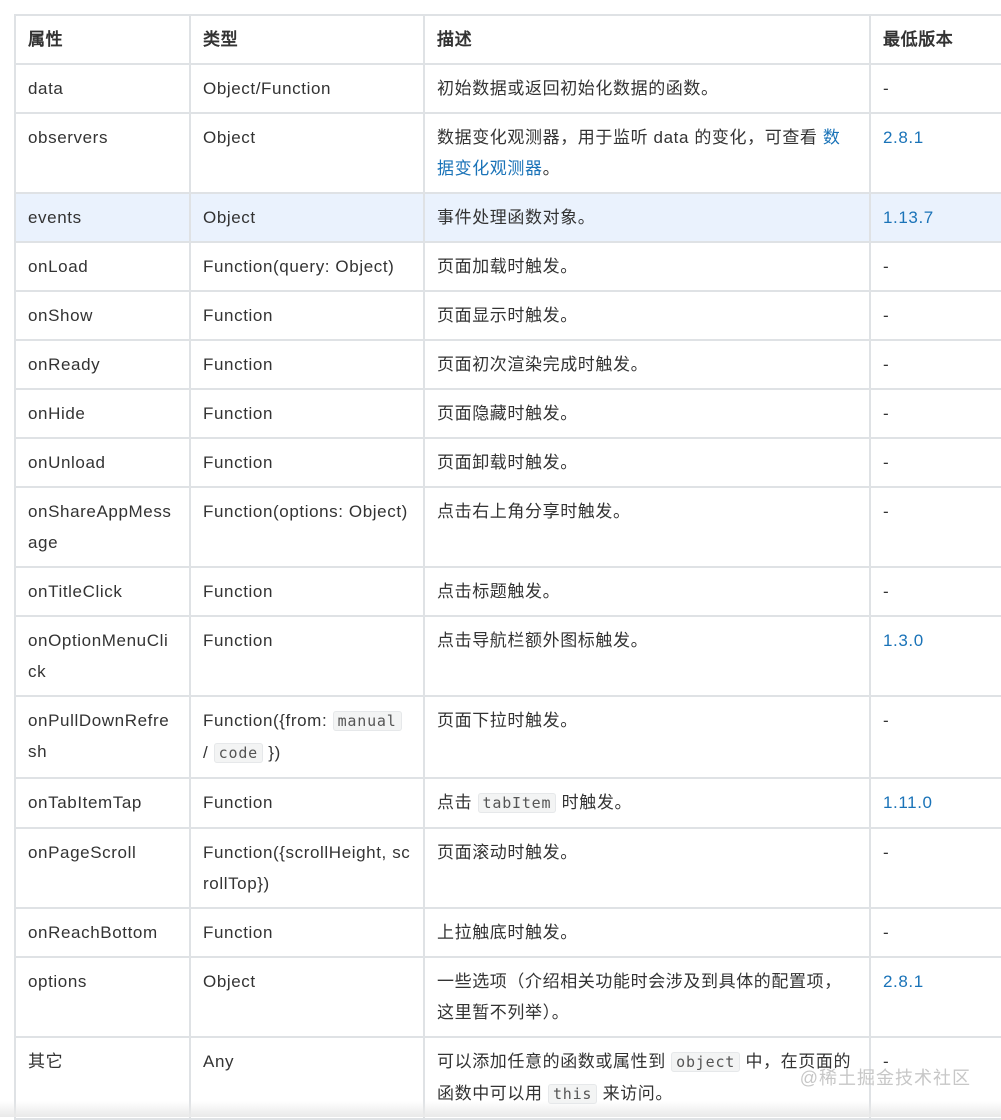 The height and width of the screenshot is (1120, 1001). Describe the element at coordinates (647, 527) in the screenshot. I see `cell-description: 点击右上角分享时触发。` at that location.